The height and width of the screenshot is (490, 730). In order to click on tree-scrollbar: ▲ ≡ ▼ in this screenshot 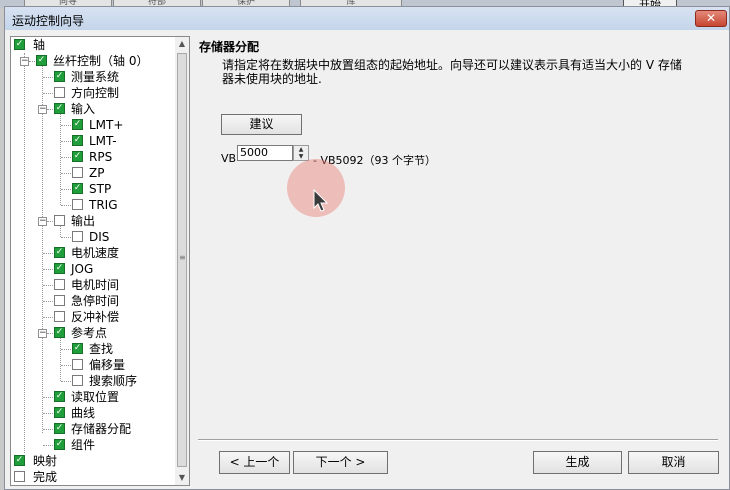, I will do `click(182, 261)`.